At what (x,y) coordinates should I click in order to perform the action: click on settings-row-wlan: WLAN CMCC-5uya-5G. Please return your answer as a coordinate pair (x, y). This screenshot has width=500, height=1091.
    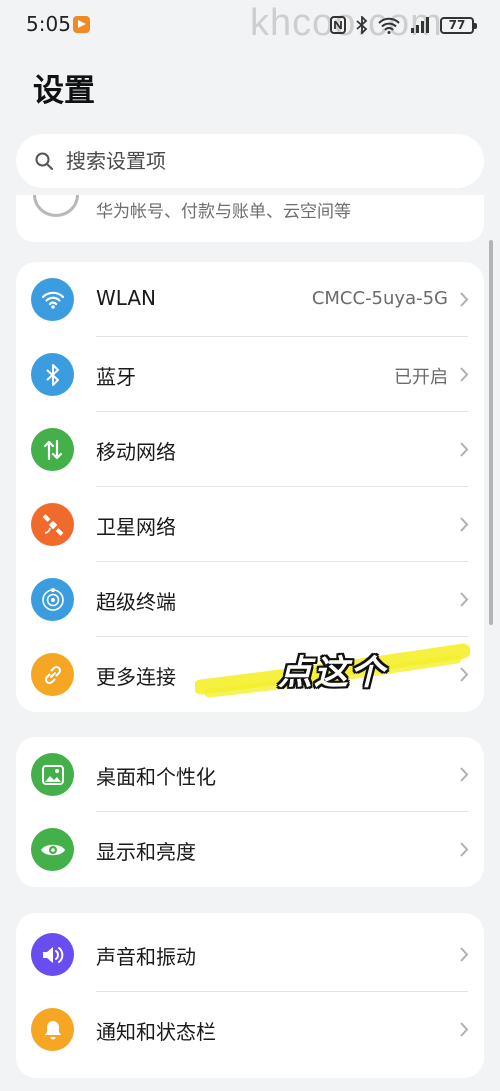
    Looking at the image, I should click on (250, 299).